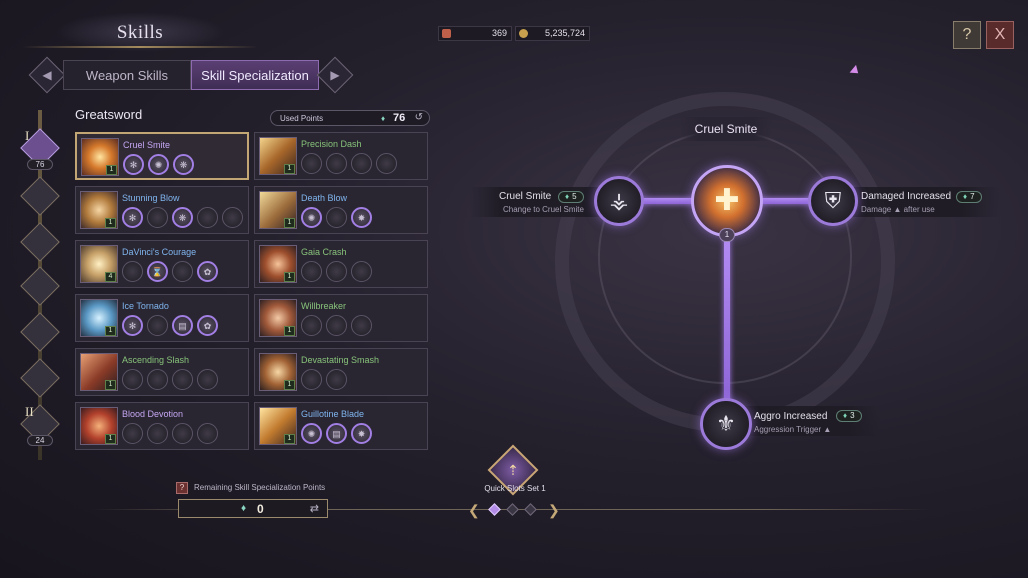 The height and width of the screenshot is (578, 1028). I want to click on tripod-node-right: ⛨, so click(833, 201).